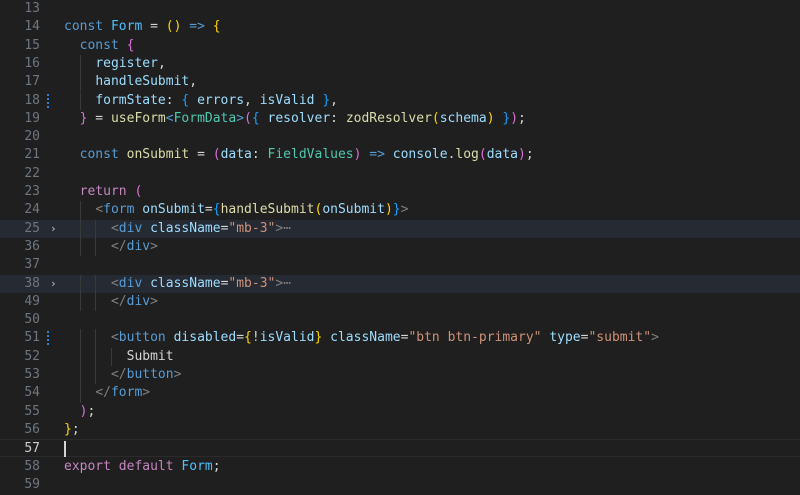 Image resolution: width=800 pixels, height=495 pixels. I want to click on code-line: 59, so click(400, 485).